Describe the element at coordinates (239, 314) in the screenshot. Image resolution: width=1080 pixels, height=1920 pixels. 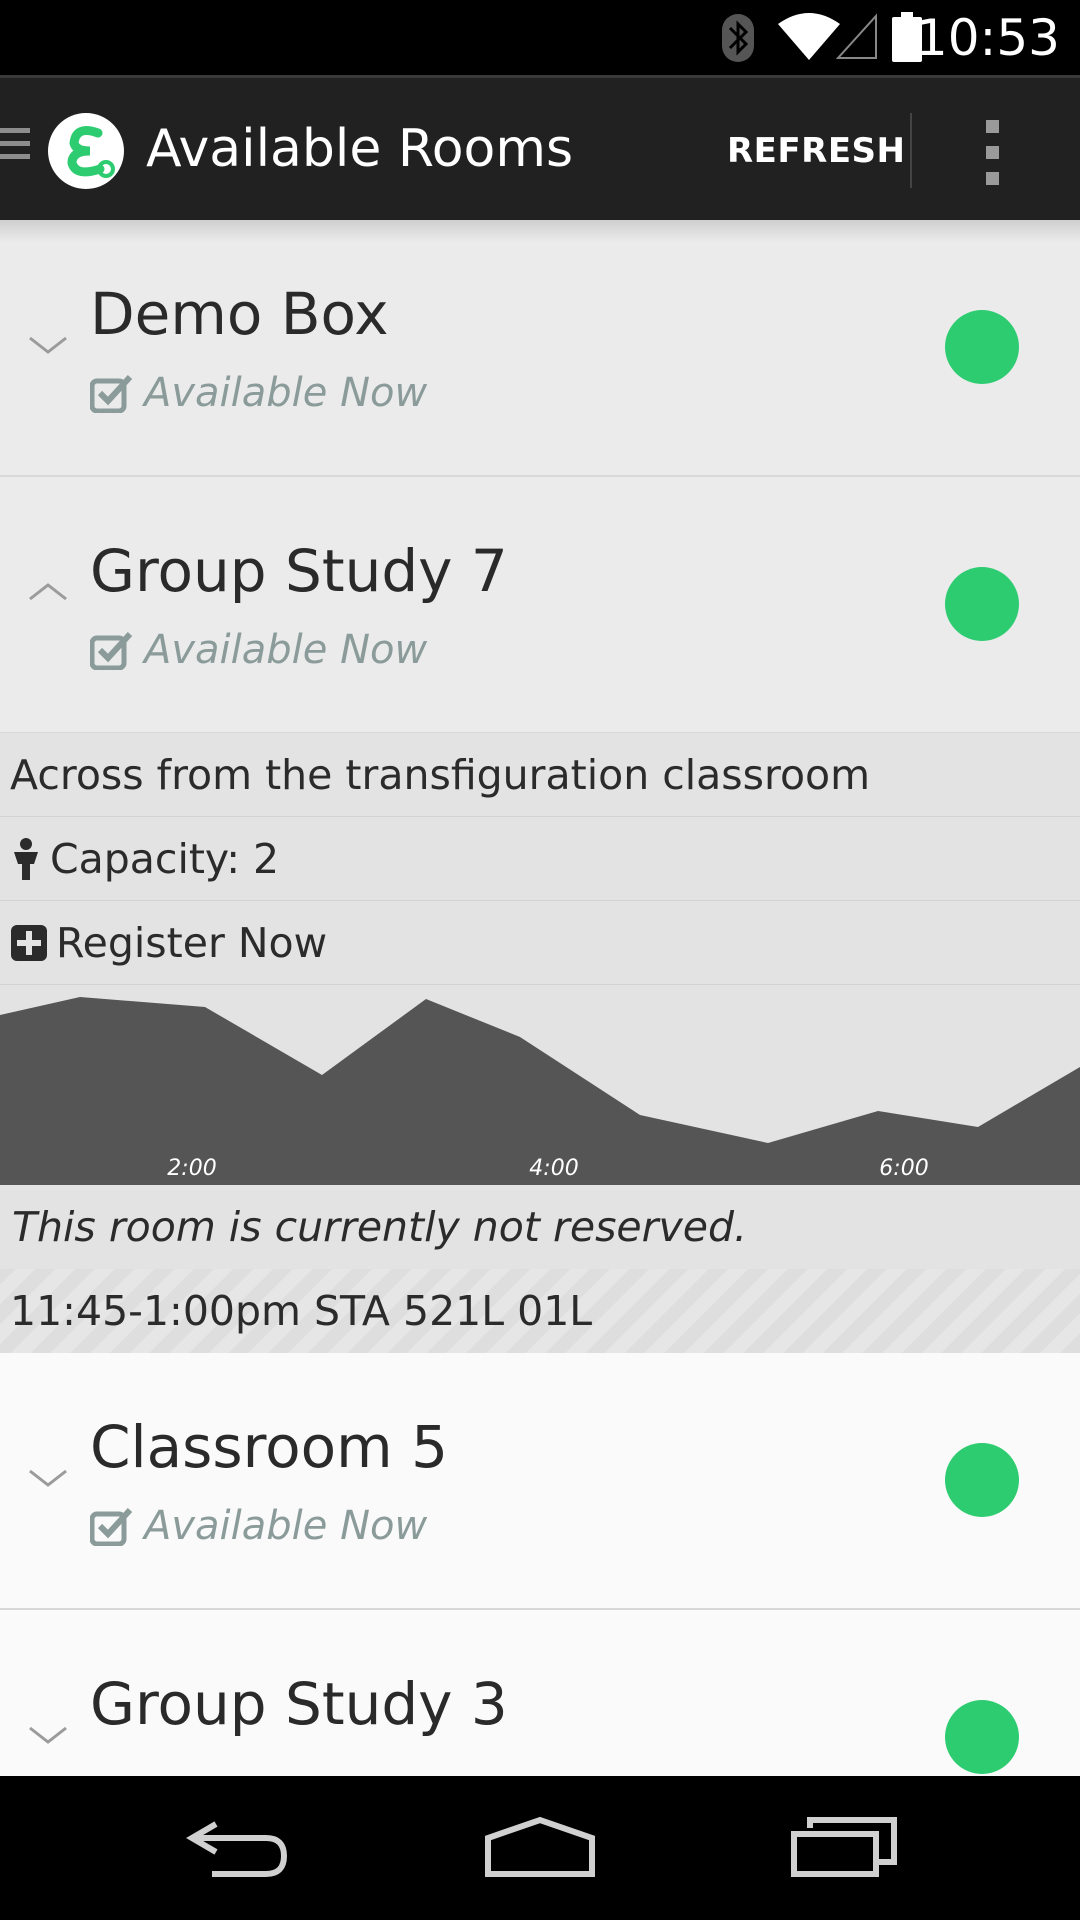
I see `room-name: Demo Box` at that location.